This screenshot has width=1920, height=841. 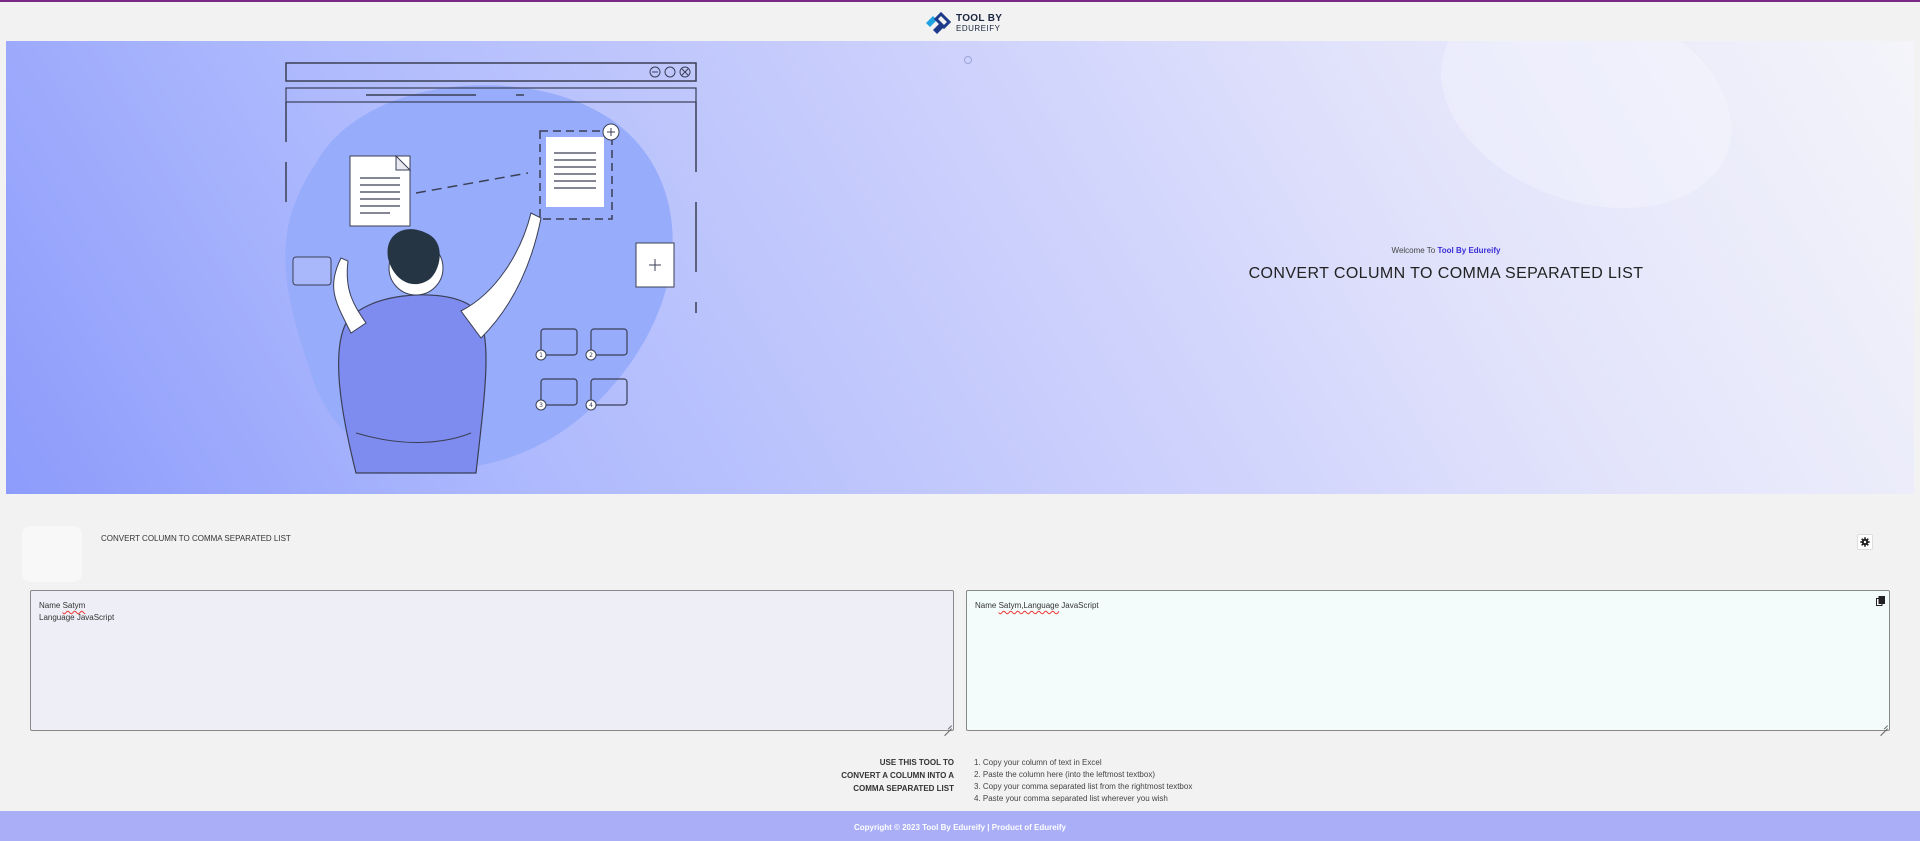 I want to click on folder-number-2: 2, so click(x=591, y=355).